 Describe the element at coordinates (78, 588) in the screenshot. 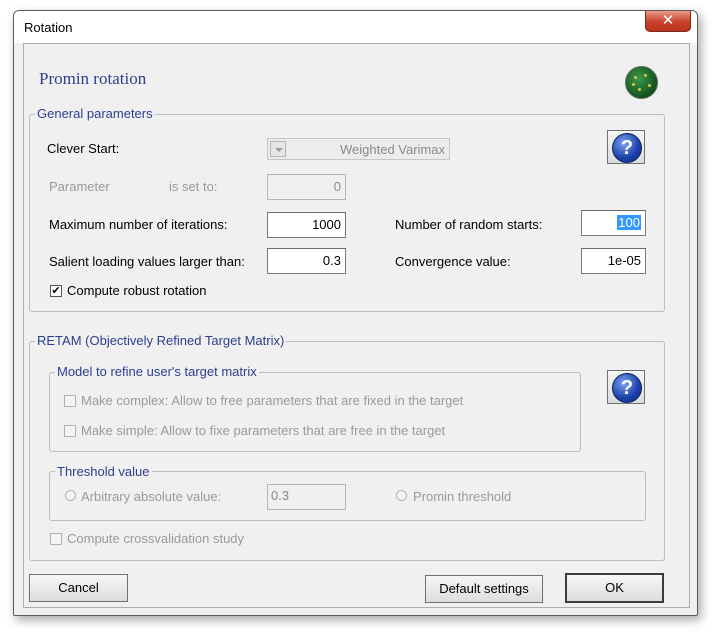

I see `cancel-button: Cancel` at that location.